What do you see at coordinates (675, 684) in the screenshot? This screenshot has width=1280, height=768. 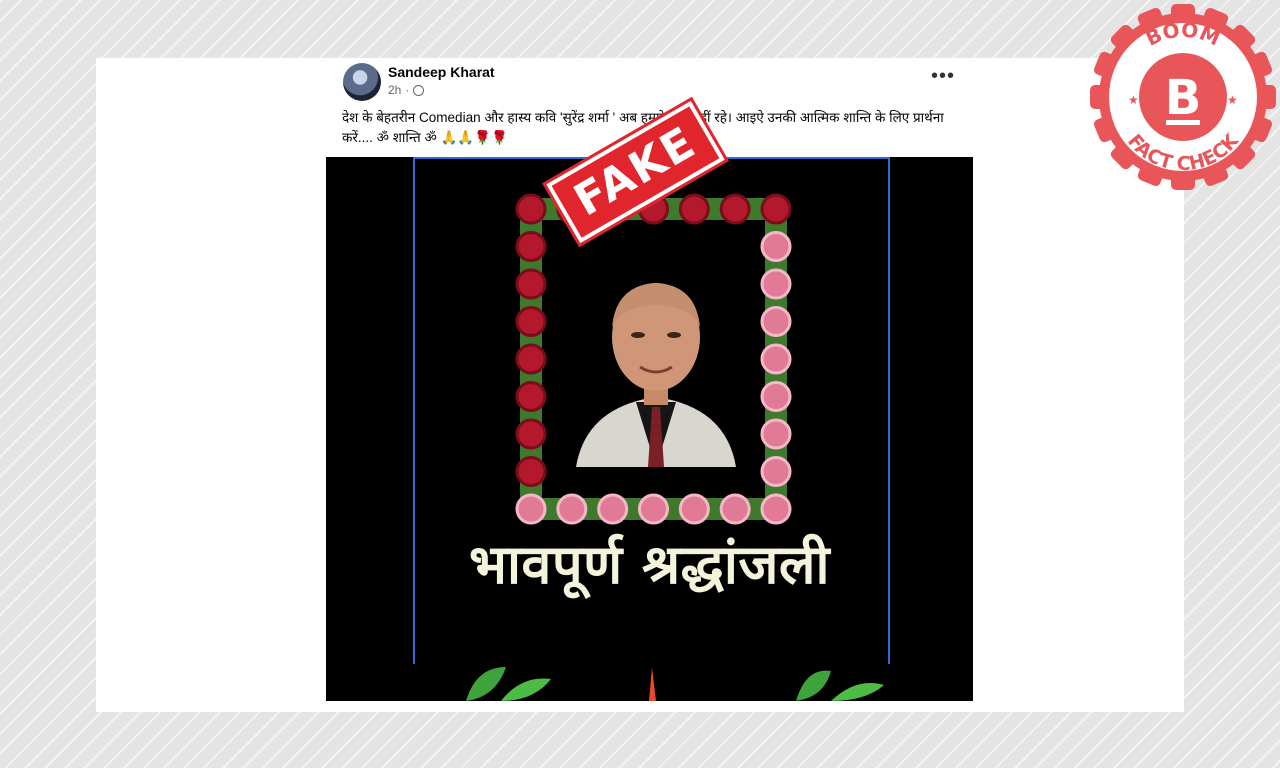 I see `decorative-leaves` at bounding box center [675, 684].